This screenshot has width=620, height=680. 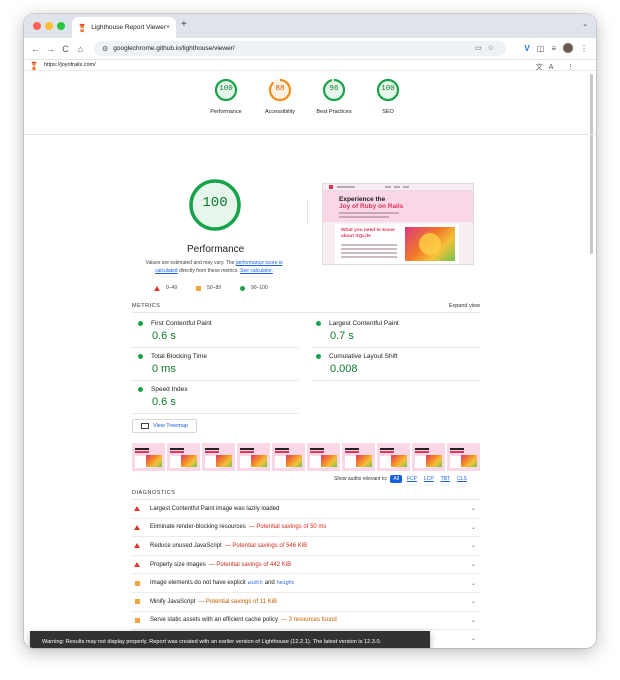 What do you see at coordinates (49, 26) in the screenshot?
I see `minimize-window-button` at bounding box center [49, 26].